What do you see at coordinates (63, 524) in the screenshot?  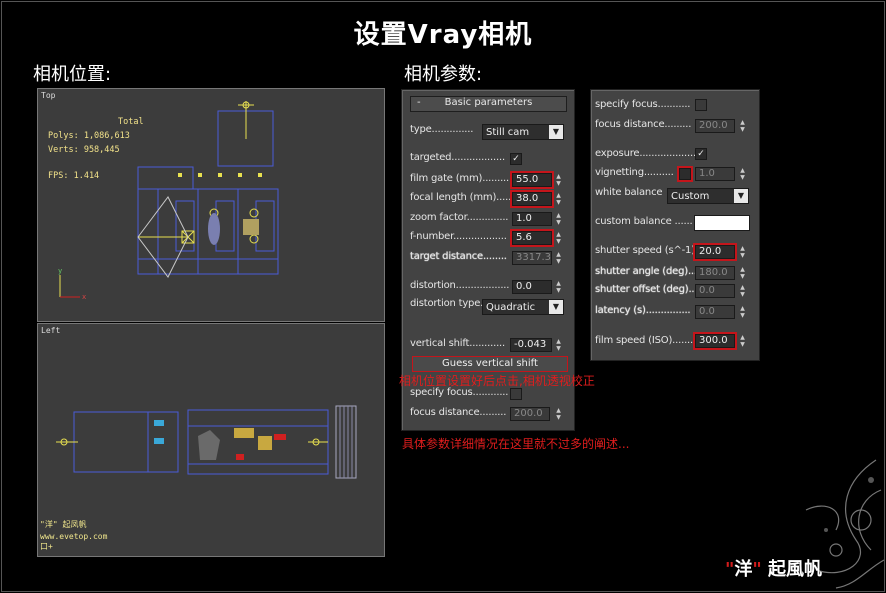 I see `watermark-name: "洋" 起凤帆` at bounding box center [63, 524].